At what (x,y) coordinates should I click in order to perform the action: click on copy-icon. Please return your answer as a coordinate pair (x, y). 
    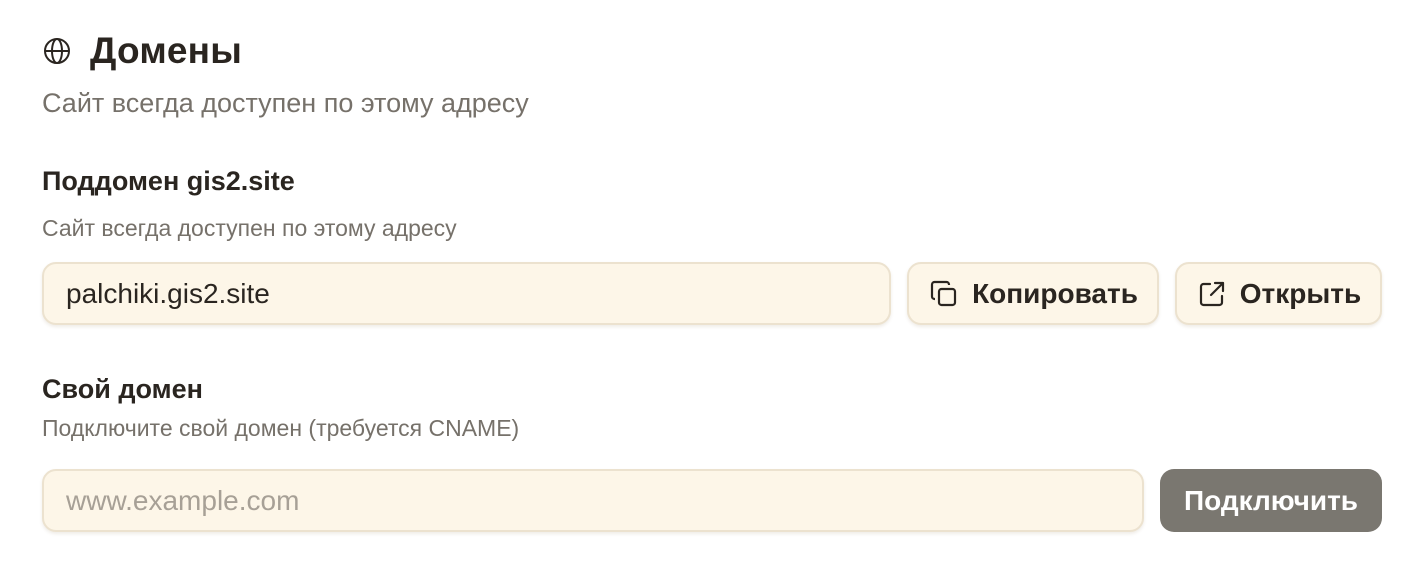
    Looking at the image, I should click on (944, 294).